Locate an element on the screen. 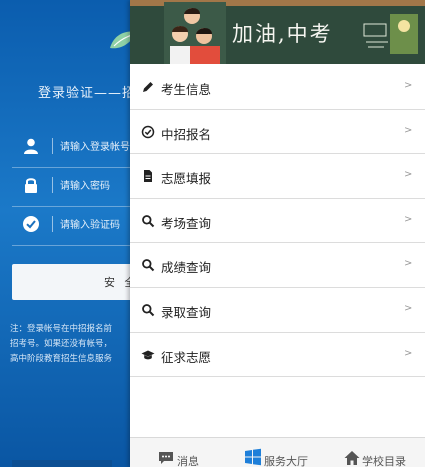  menu-item-label: 成绩查询 is located at coordinates (186, 268).